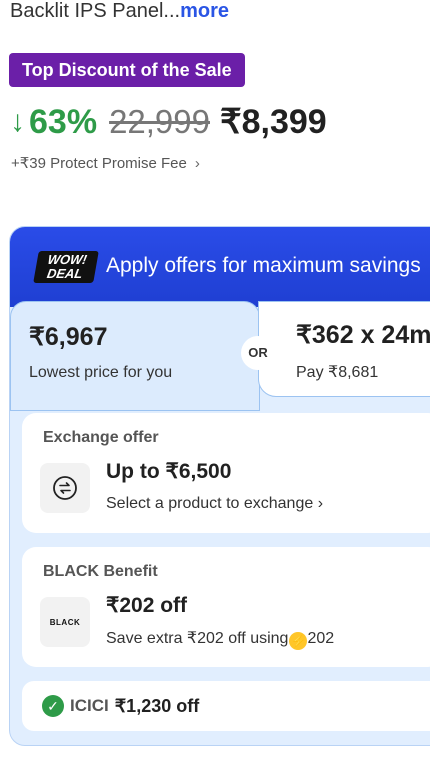 The height and width of the screenshot is (762, 430). I want to click on exchange-subtitle-text: Select a product to exchange, so click(210, 503).